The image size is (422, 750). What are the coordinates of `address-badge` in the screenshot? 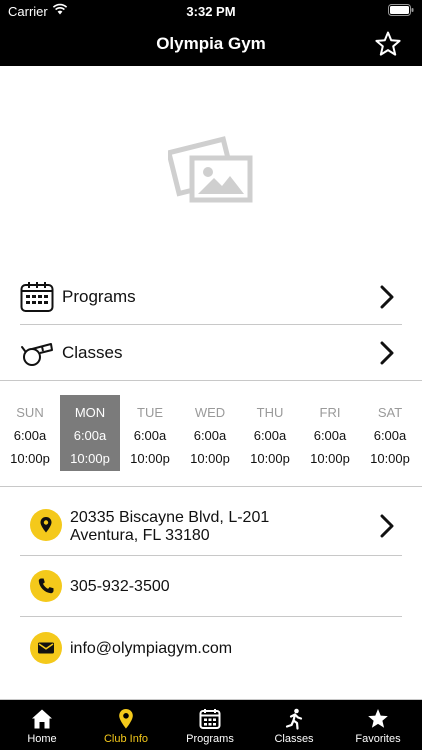 It's located at (46, 525).